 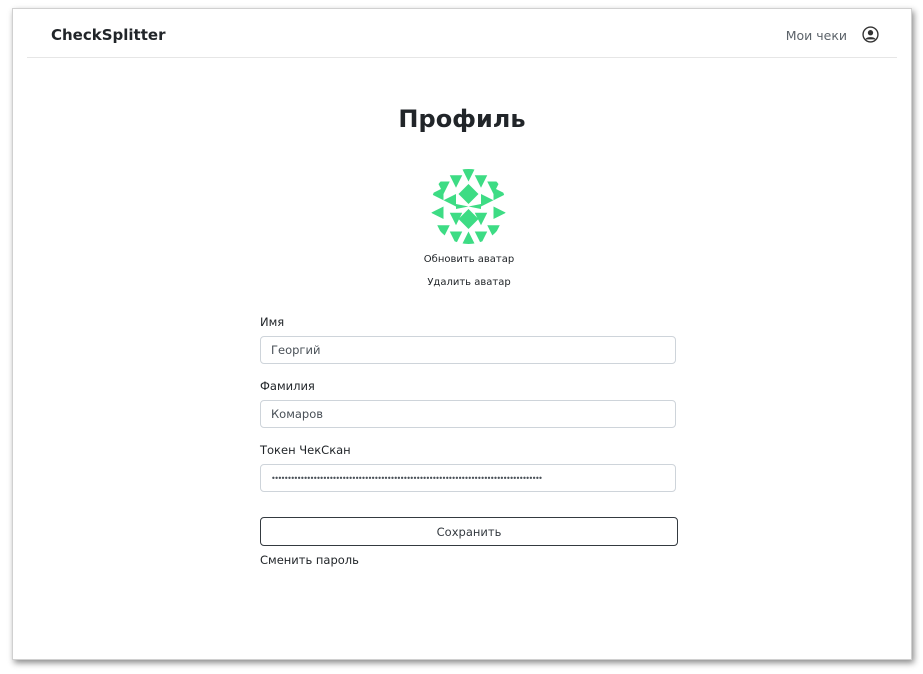 What do you see at coordinates (309, 560) in the screenshot?
I see `change-password-link: Сменить пароль` at bounding box center [309, 560].